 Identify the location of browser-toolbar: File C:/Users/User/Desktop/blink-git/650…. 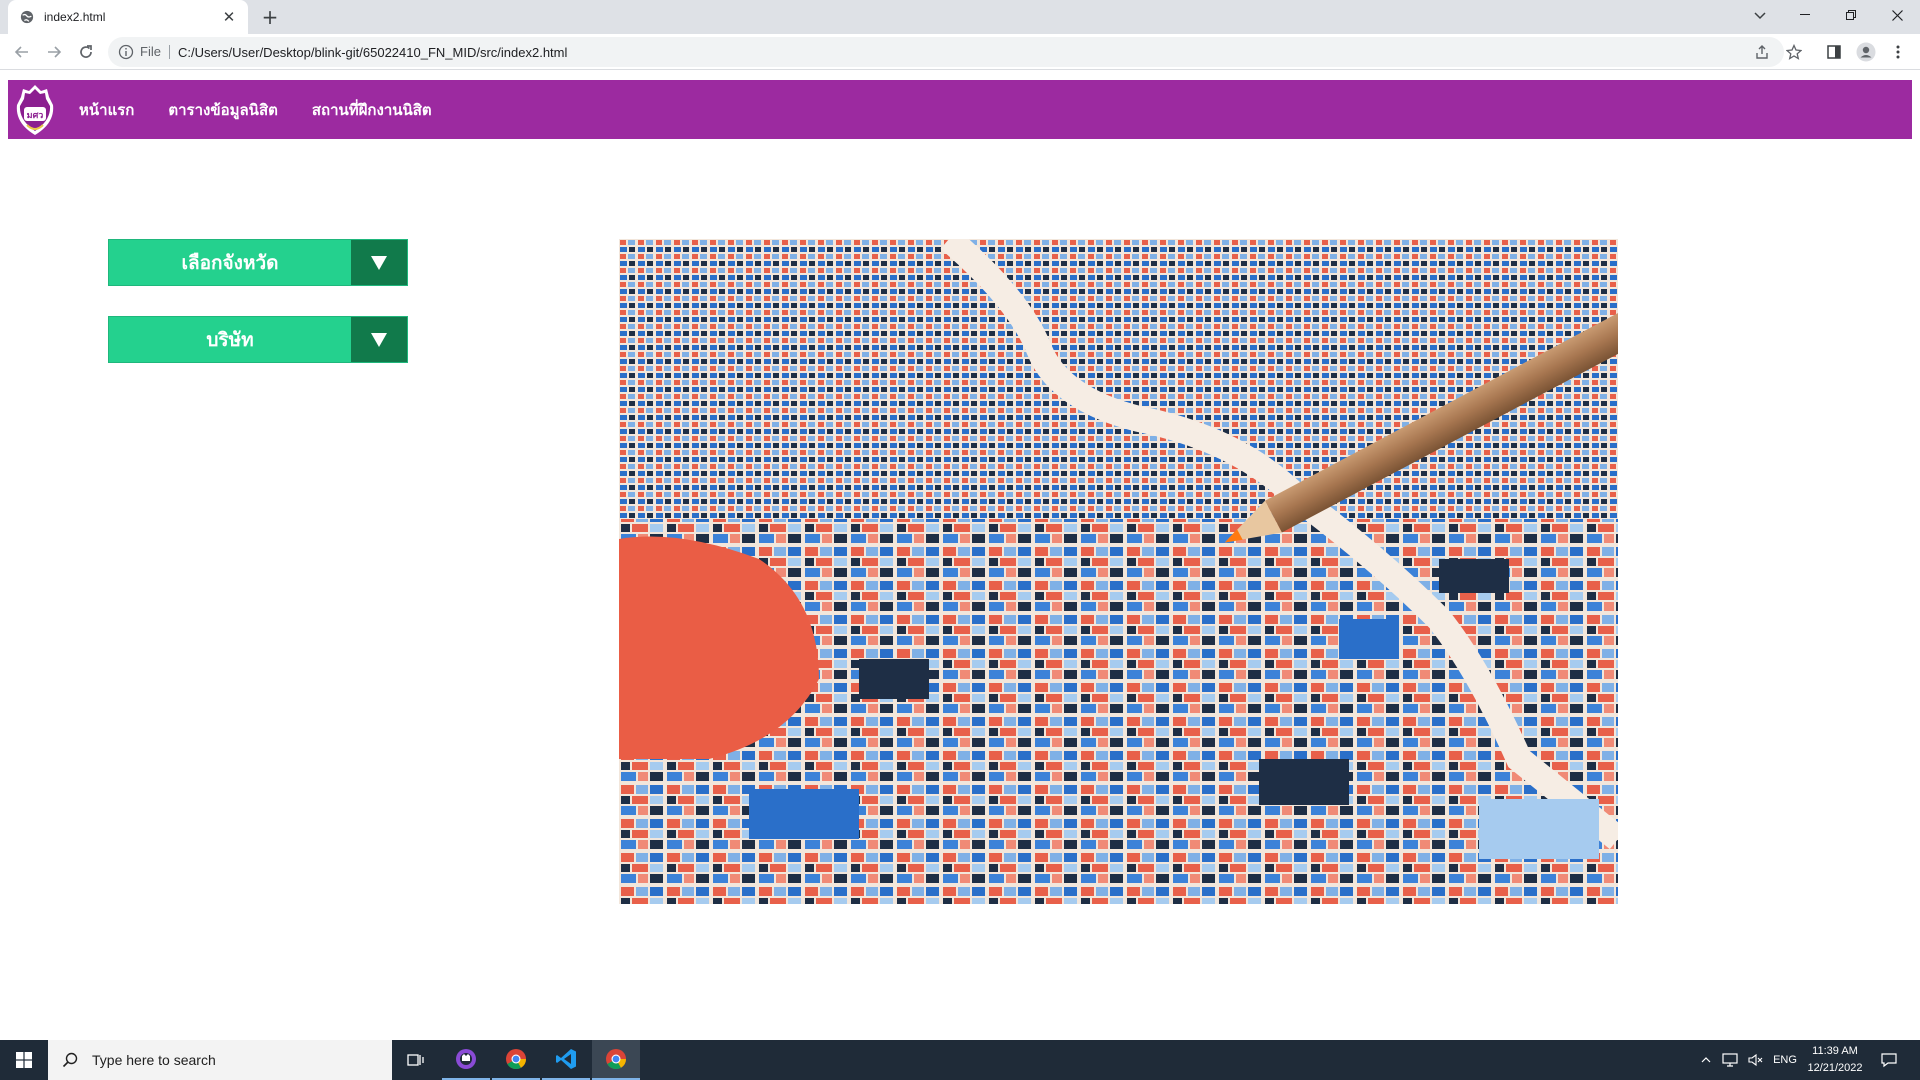
(960, 52).